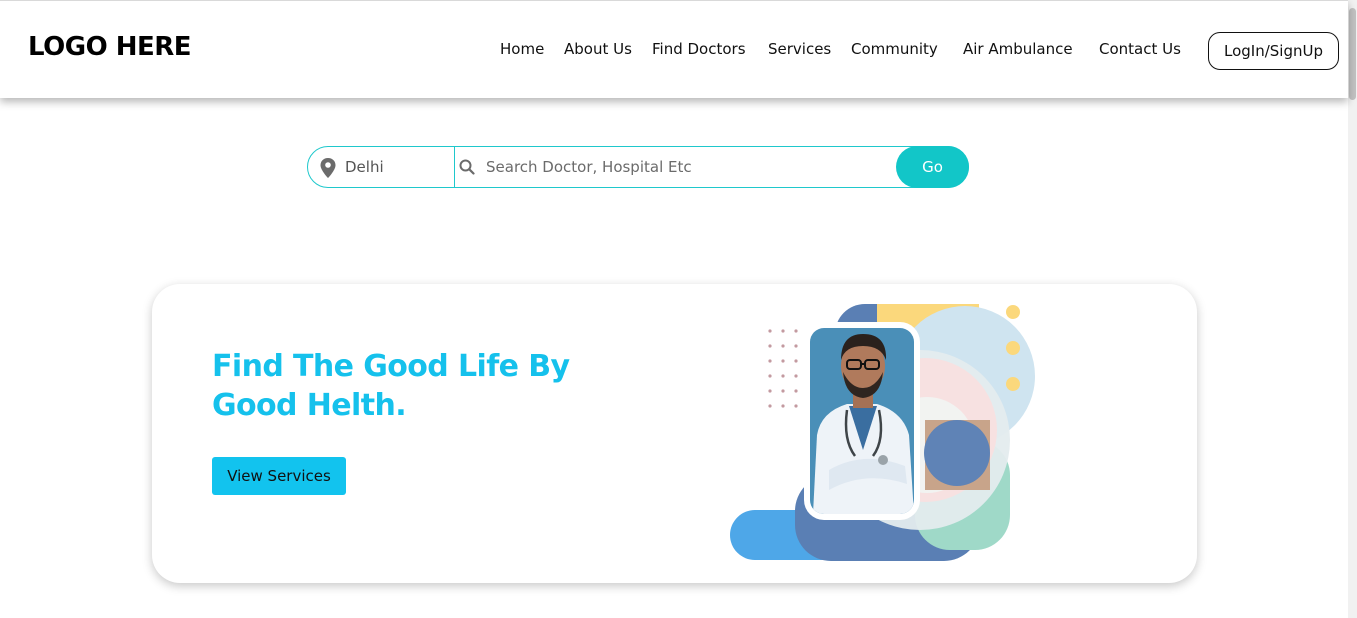  Describe the element at coordinates (1273, 51) in the screenshot. I see `login-signup-button: LogIn/SignUp` at that location.